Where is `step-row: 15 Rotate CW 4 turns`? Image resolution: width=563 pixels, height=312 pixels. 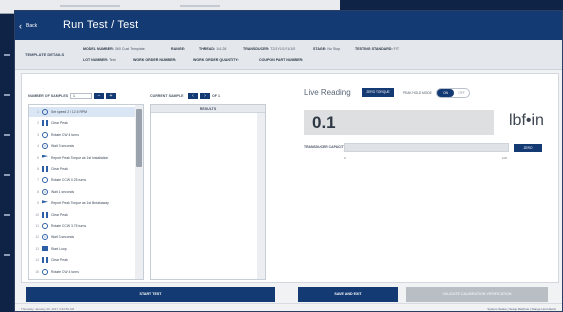
step-row: 15 Rotate CW 4 turns is located at coordinates (83, 272).